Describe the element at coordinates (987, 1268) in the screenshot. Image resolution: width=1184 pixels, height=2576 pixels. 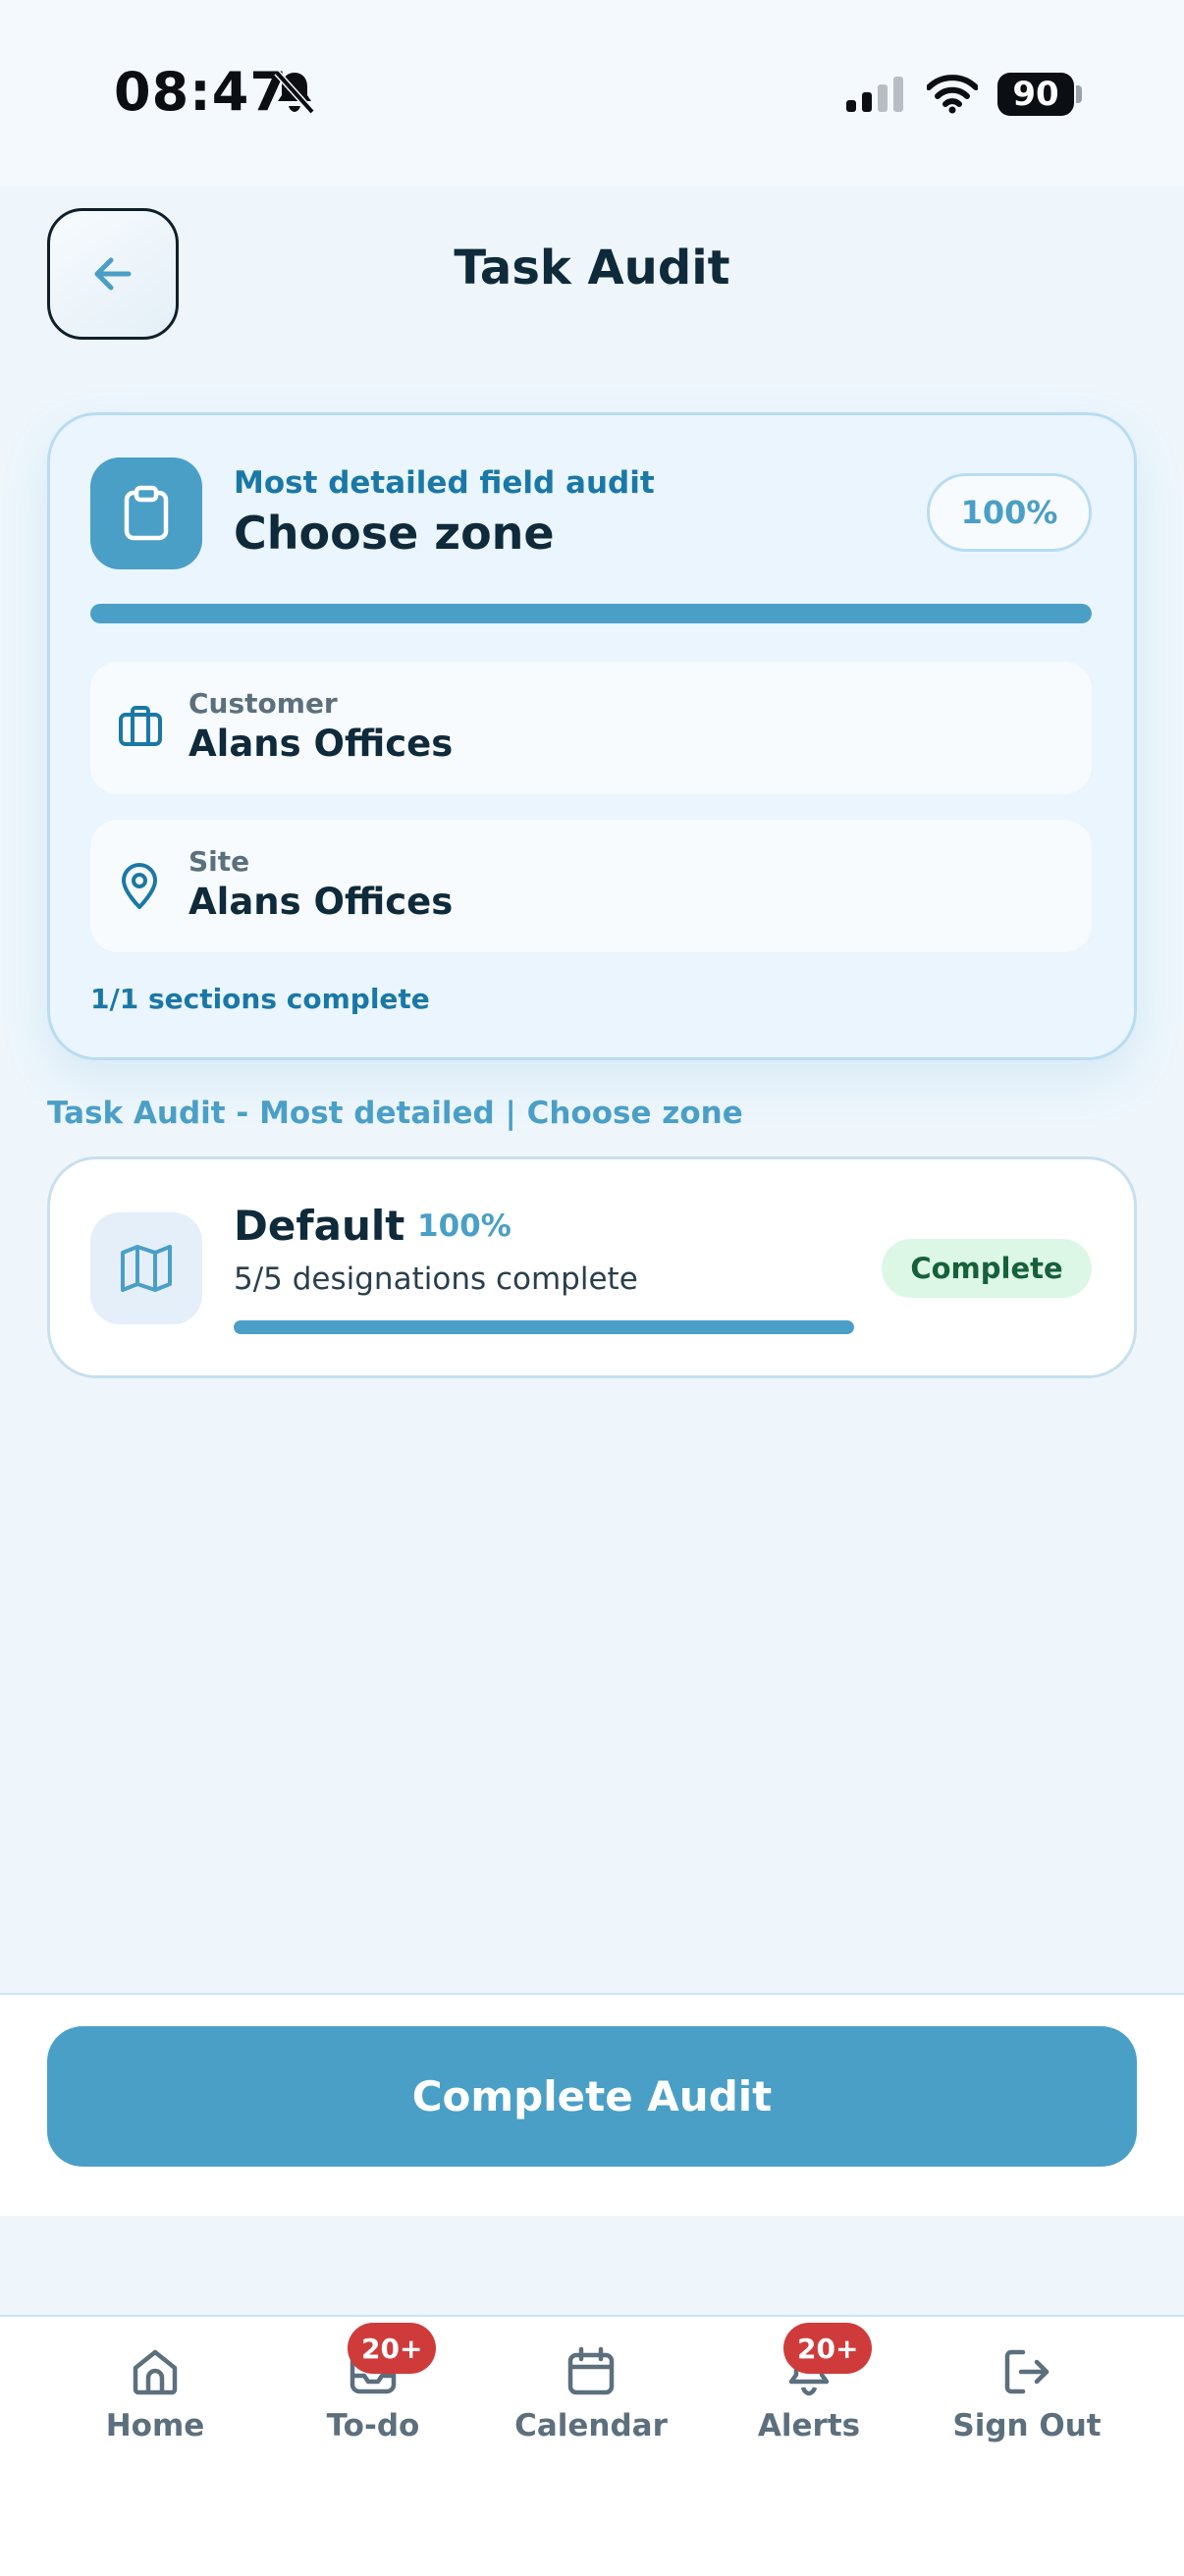
I see `status-badge: Complete` at that location.